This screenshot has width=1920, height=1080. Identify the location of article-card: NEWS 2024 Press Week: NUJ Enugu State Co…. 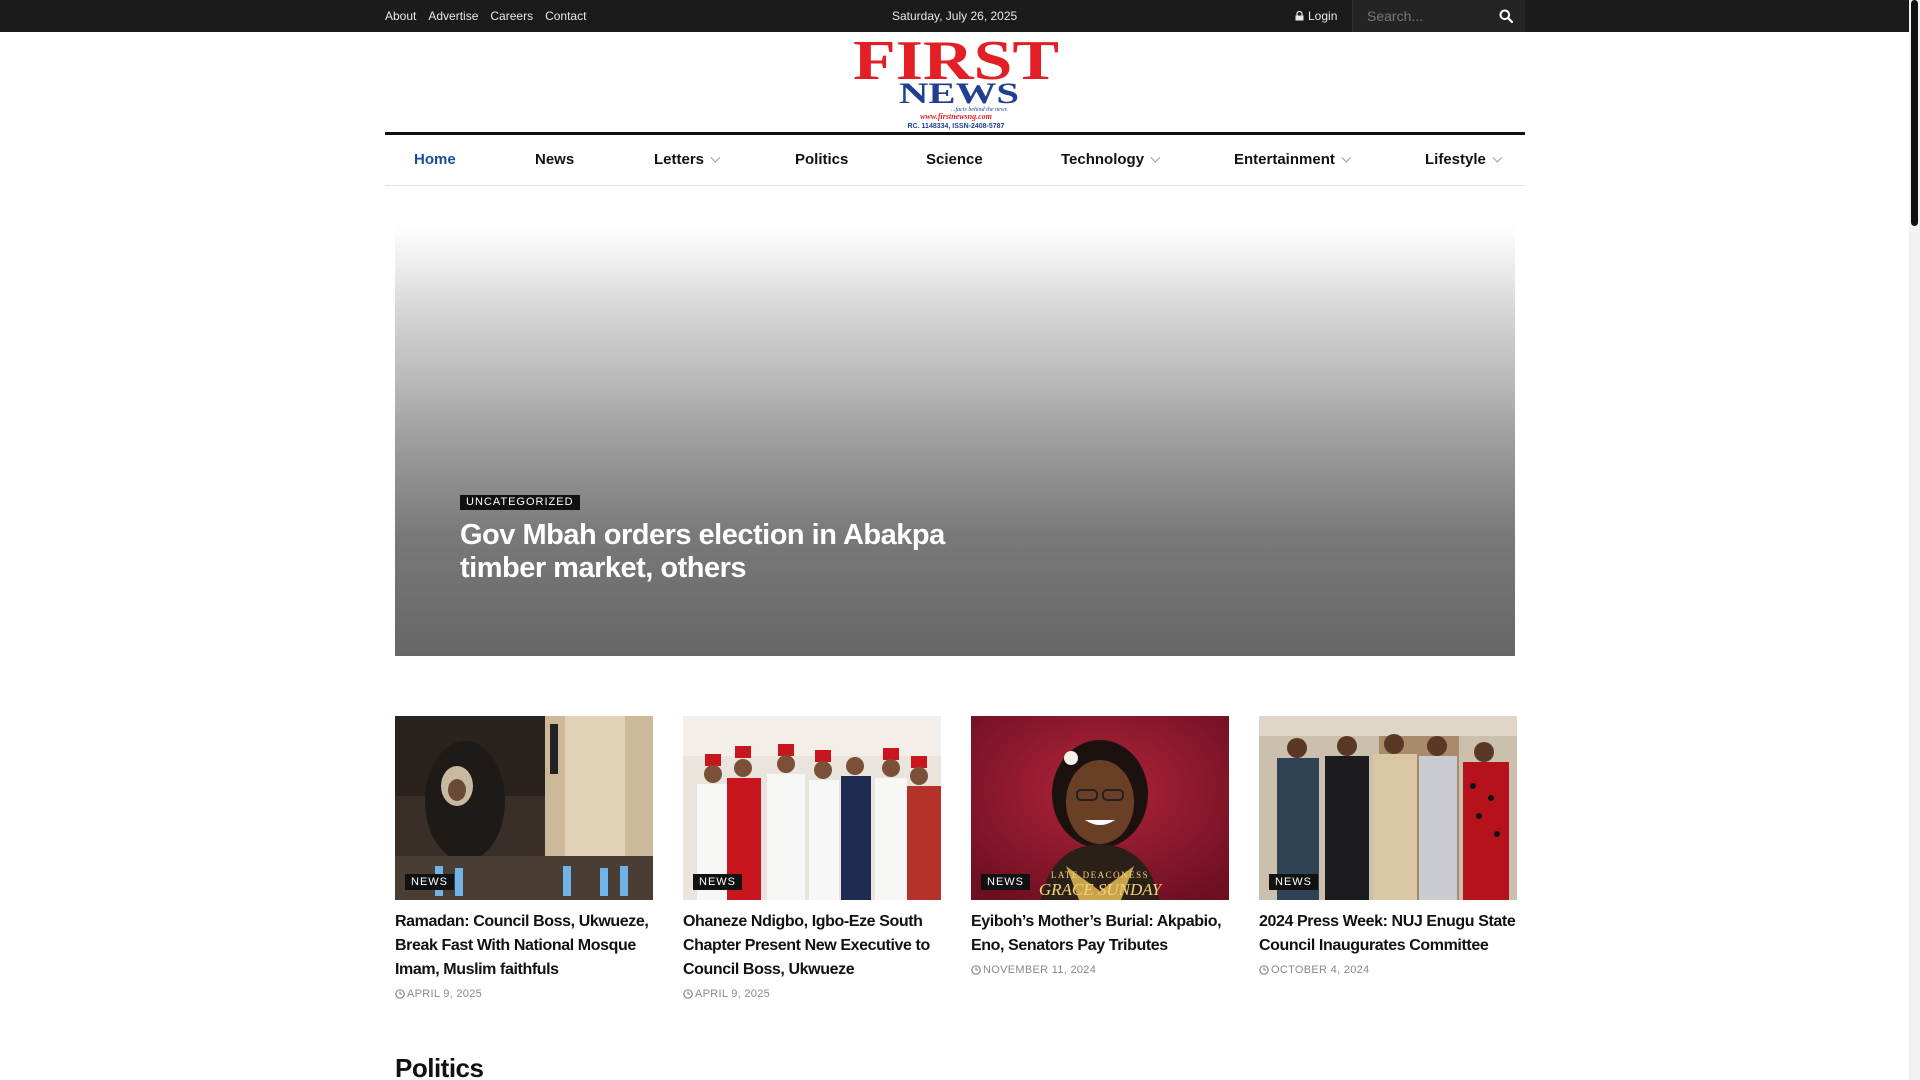
(1388, 846).